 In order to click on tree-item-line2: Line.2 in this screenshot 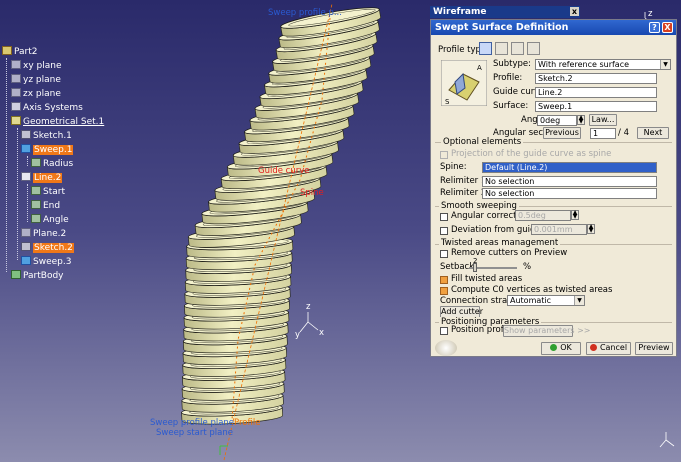, I will do `click(42, 178)`.